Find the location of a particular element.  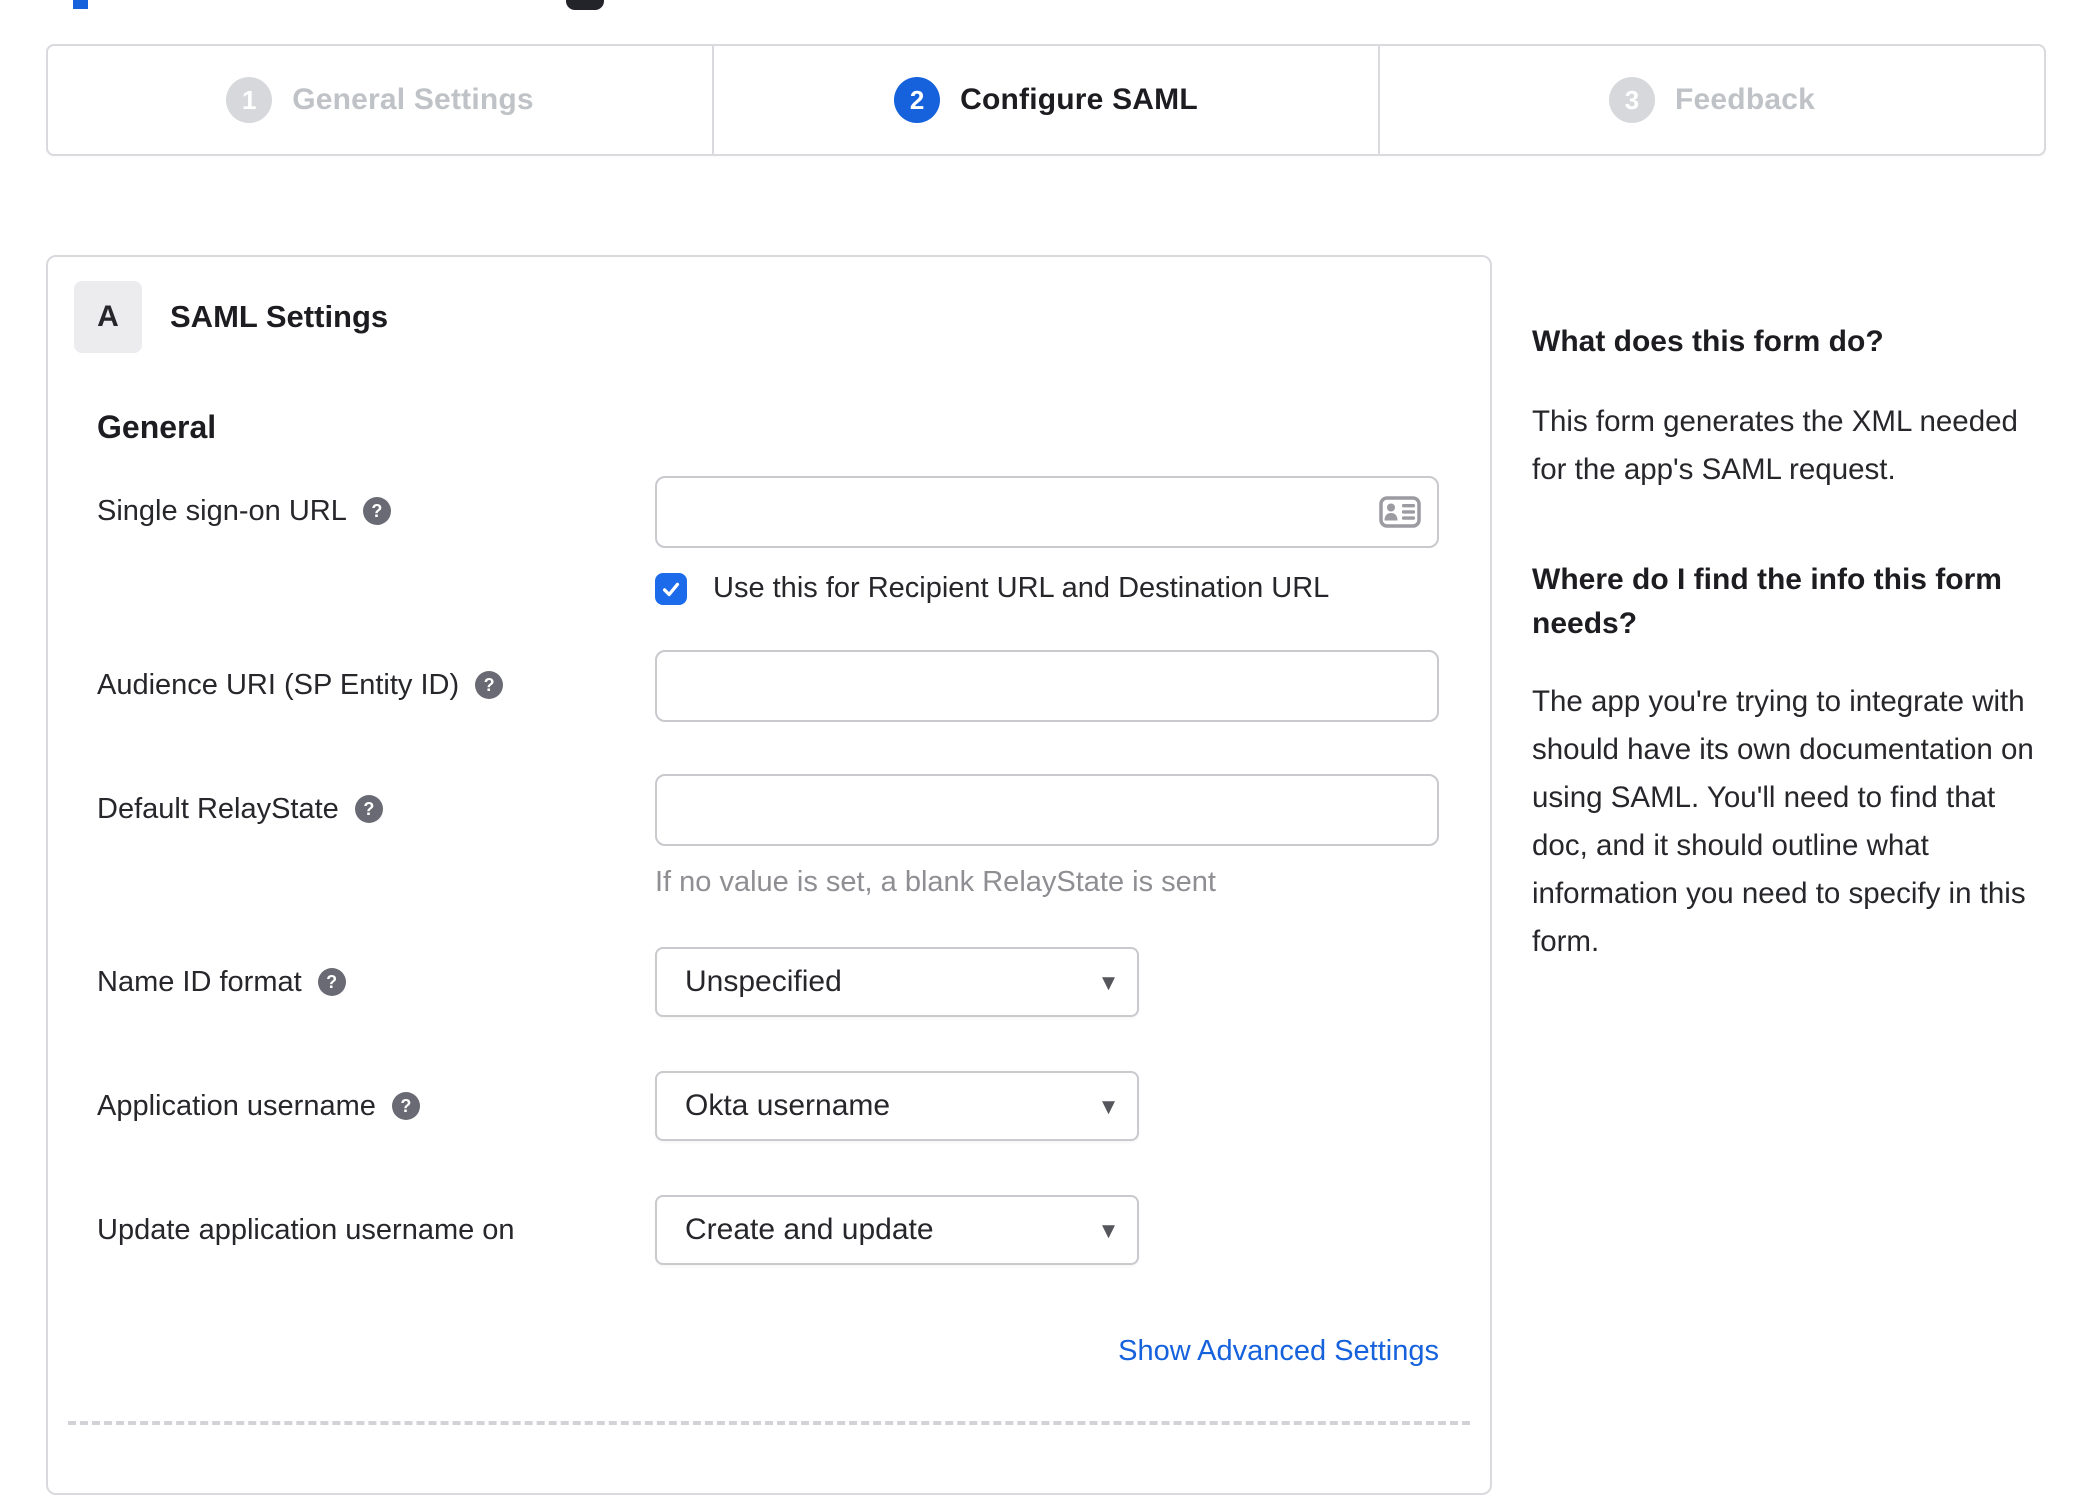

update-username-value: Create and update is located at coordinates (809, 1229).